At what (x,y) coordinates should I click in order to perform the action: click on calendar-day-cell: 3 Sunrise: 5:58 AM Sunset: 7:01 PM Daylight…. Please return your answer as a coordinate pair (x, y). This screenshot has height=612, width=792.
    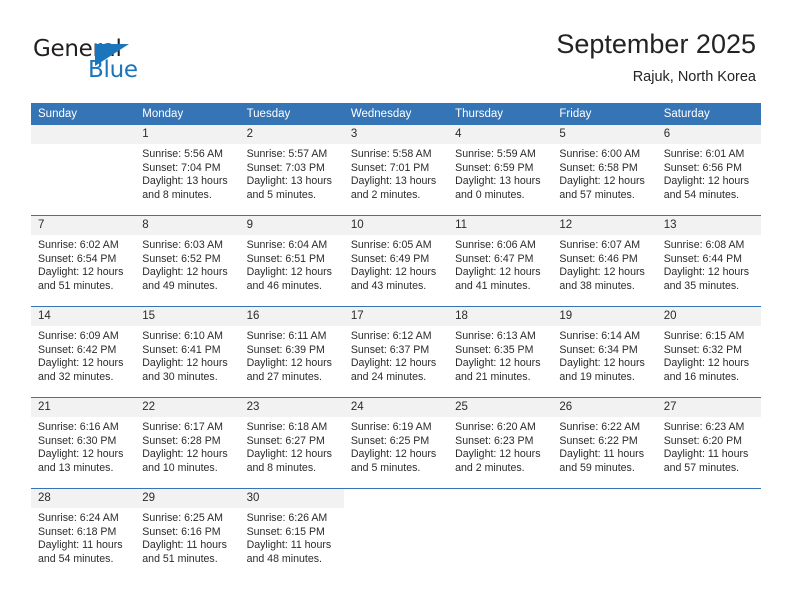
    Looking at the image, I should click on (396, 170).